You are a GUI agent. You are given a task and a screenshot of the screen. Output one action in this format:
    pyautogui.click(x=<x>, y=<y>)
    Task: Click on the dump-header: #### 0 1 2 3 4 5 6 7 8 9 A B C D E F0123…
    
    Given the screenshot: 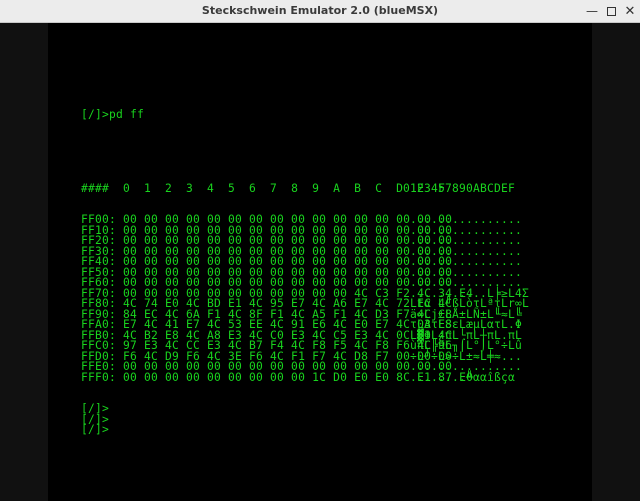 What is the action you would take?
    pyautogui.click(x=305, y=188)
    